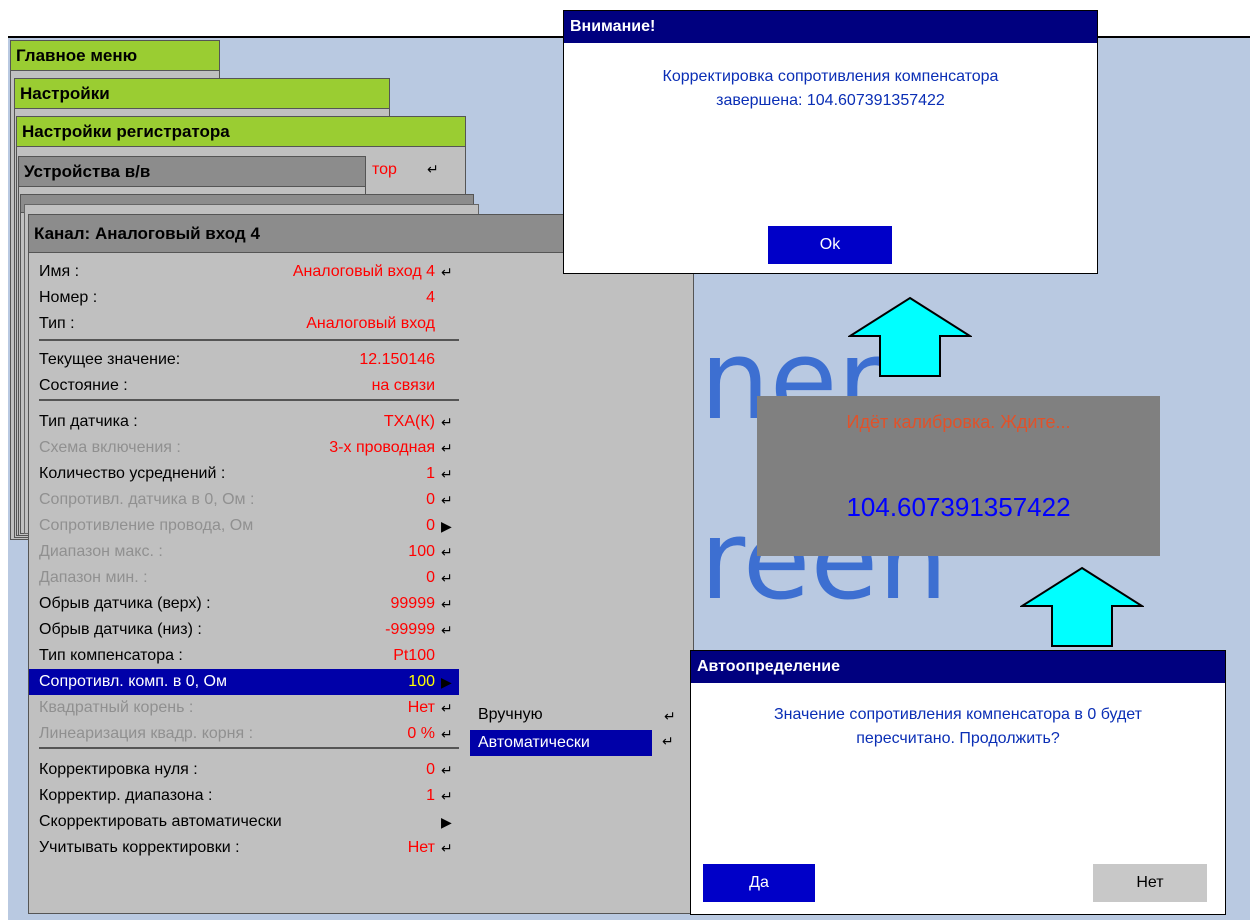  I want to click on row-apply-corrections: Учитывать корректировки : Нет, so click(244, 848).